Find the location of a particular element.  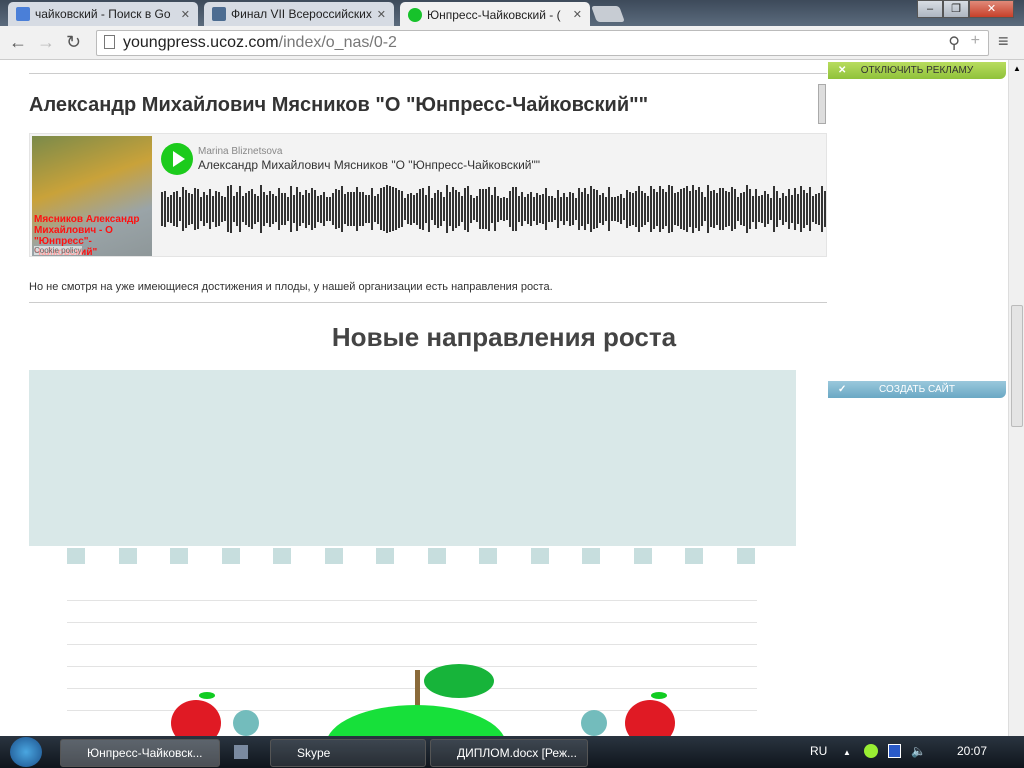

start-button is located at coordinates (26, 752).